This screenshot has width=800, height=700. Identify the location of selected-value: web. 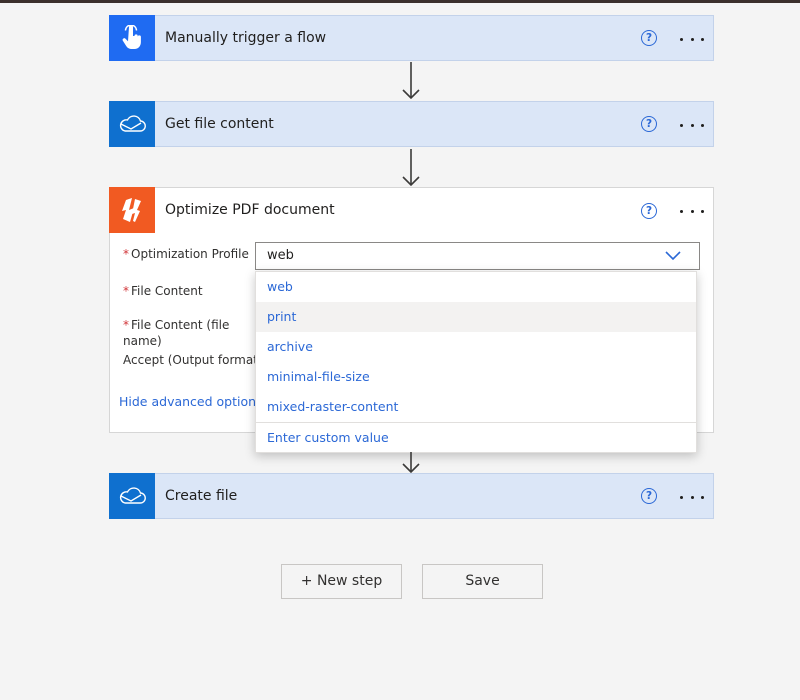
(280, 255).